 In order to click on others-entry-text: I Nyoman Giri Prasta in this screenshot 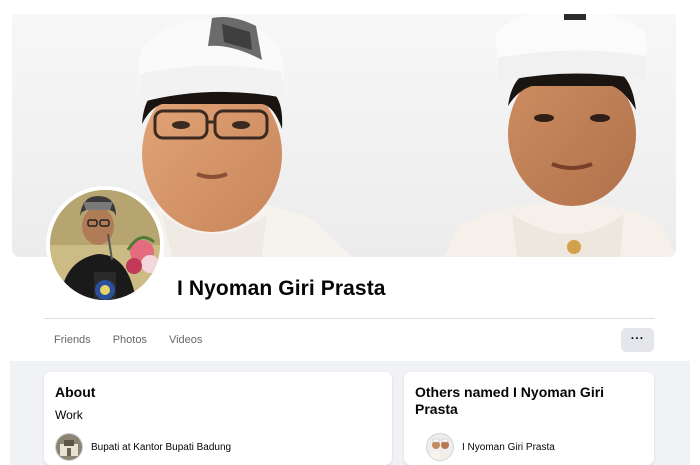, I will do `click(508, 447)`.